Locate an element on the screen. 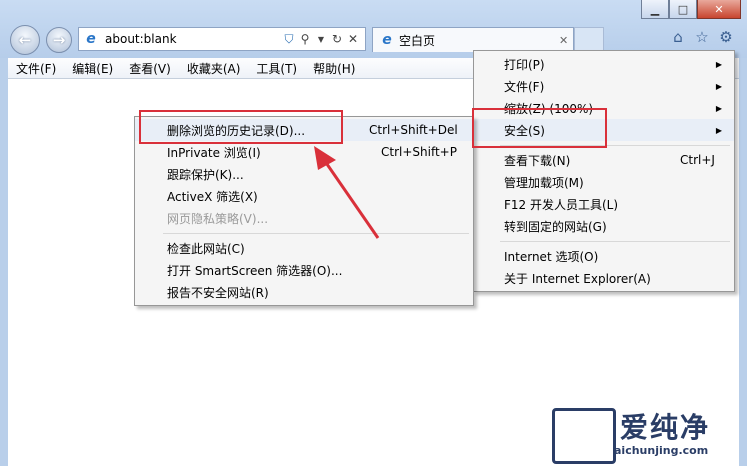  watermark-site: aichunjing.com is located at coordinates (661, 450).